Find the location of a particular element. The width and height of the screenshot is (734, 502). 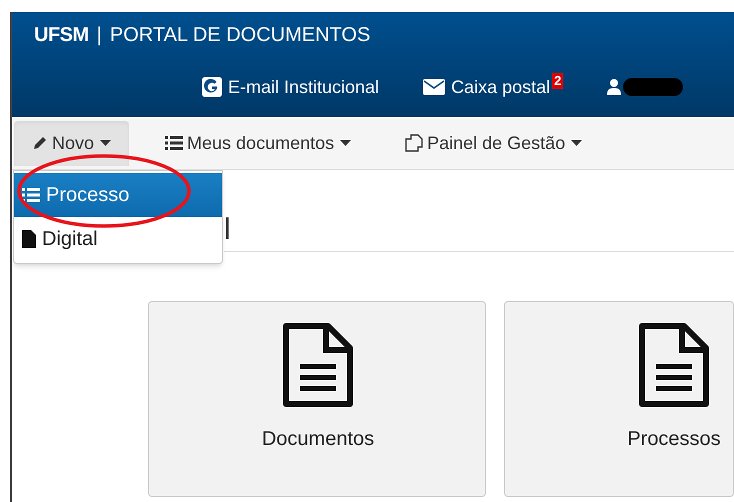

page-heading: l is located at coordinates (227, 230).